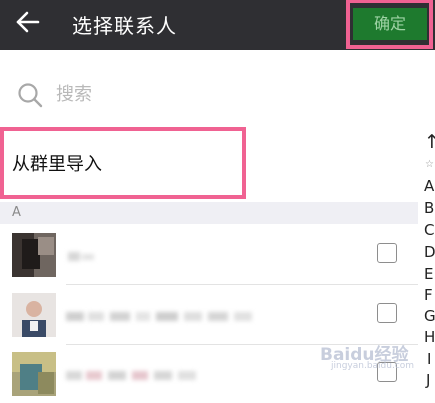  Describe the element at coordinates (428, 295) in the screenshot. I see `index-letter: F` at that location.